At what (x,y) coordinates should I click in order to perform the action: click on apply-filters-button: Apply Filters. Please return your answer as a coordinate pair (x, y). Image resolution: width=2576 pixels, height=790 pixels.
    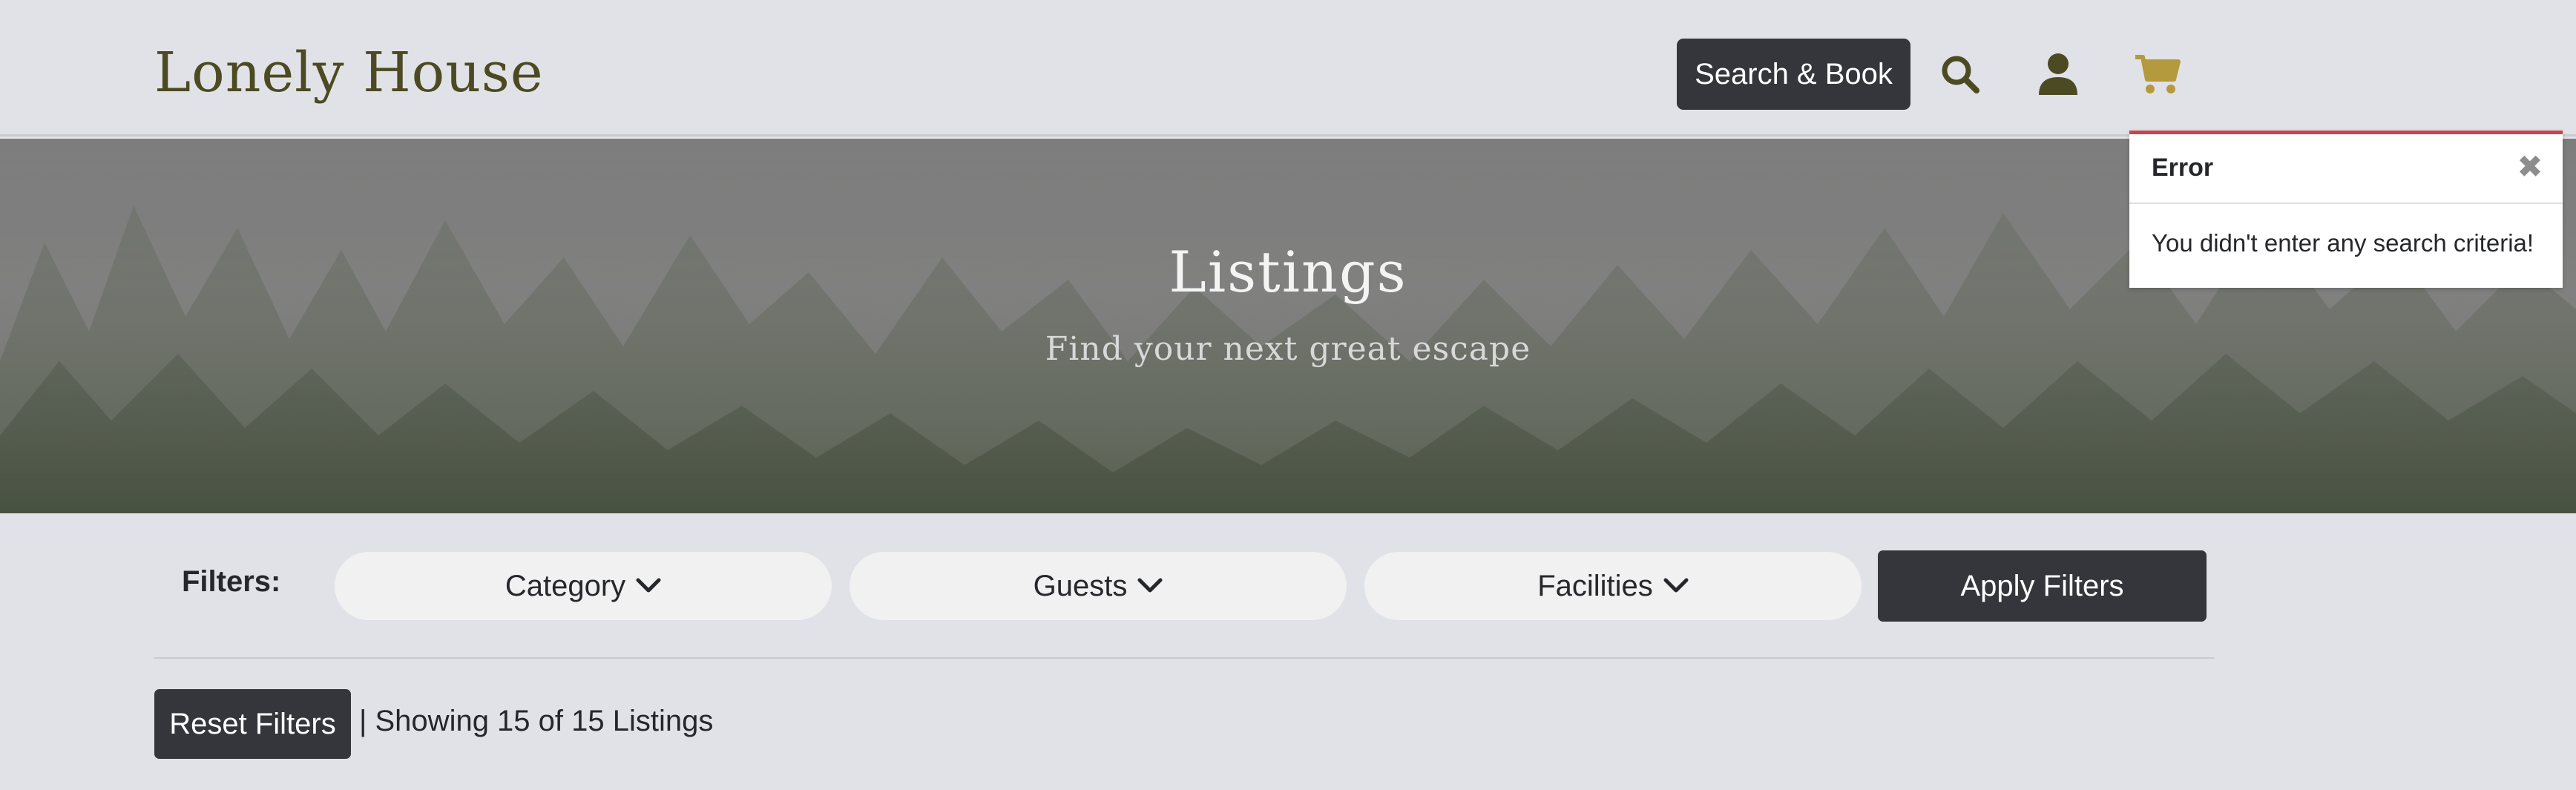
    Looking at the image, I should click on (2042, 586).